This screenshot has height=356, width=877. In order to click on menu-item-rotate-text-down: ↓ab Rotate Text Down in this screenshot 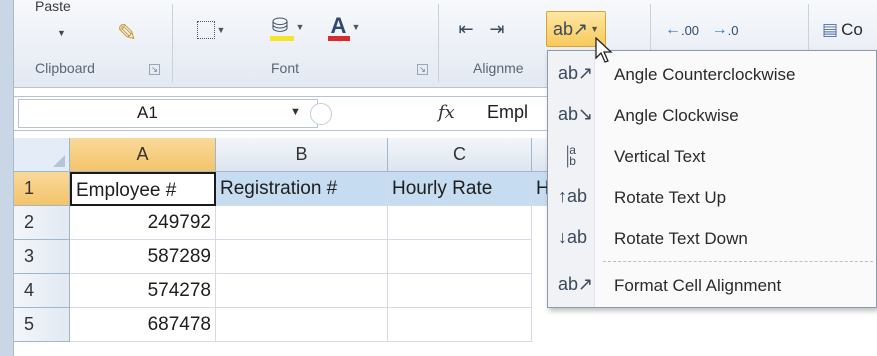, I will do `click(712, 239)`.